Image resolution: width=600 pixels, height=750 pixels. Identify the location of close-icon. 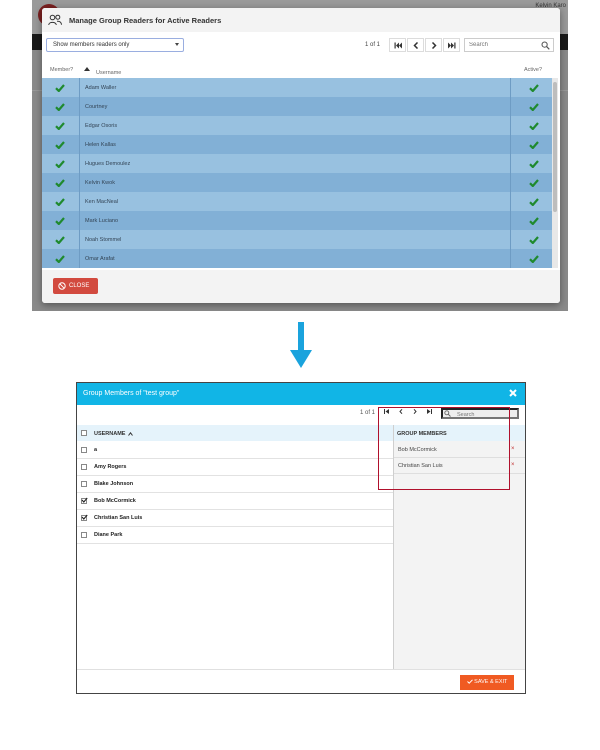
(513, 393).